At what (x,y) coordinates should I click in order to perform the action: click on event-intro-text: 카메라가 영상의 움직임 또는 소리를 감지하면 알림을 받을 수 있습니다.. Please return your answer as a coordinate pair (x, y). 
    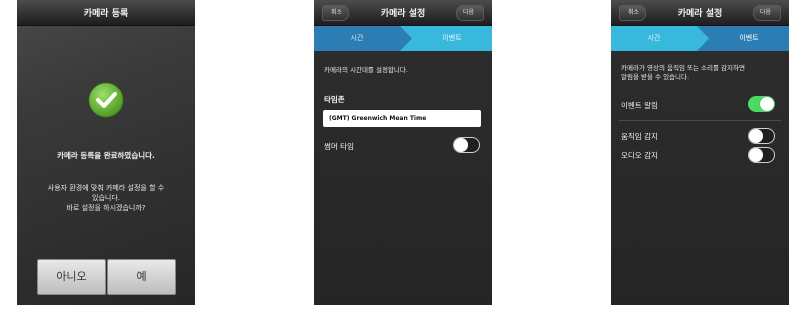
    Looking at the image, I should click on (683, 73).